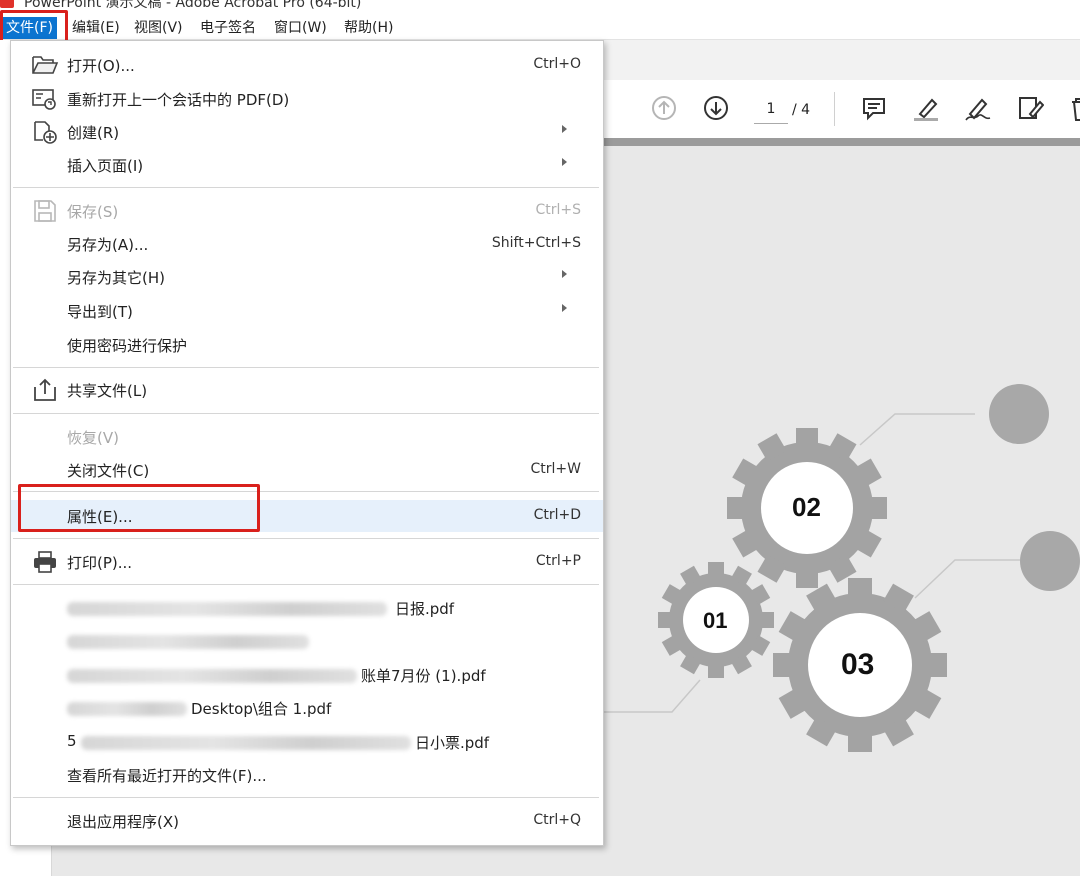 This screenshot has height=876, width=1080. Describe the element at coordinates (978, 108) in the screenshot. I see `sign-icon` at that location.